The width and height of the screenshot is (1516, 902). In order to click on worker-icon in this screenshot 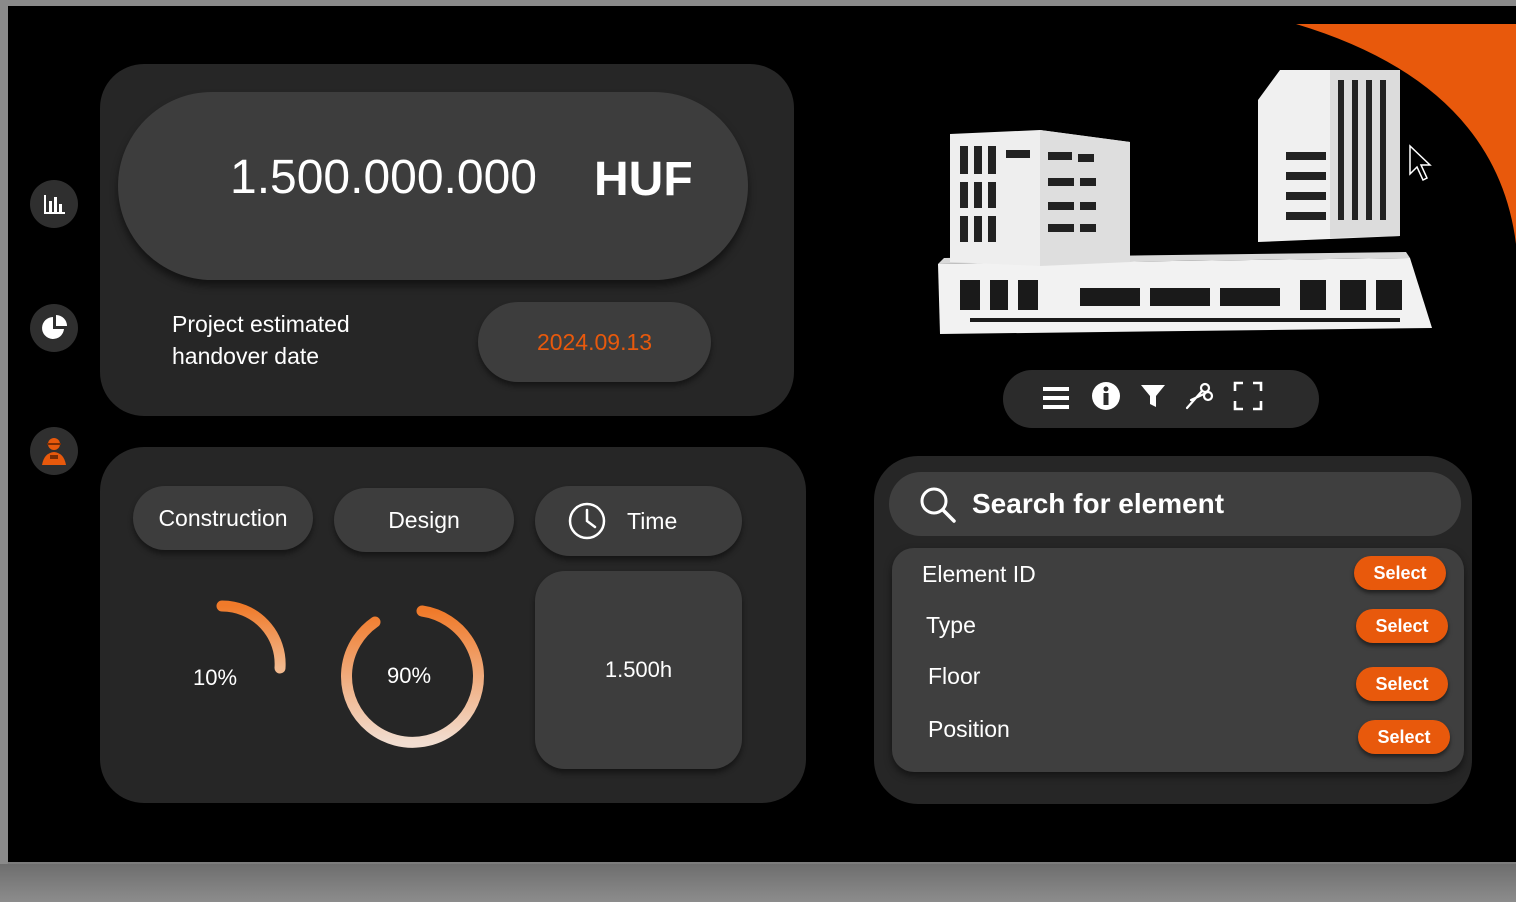, I will do `click(54, 451)`.